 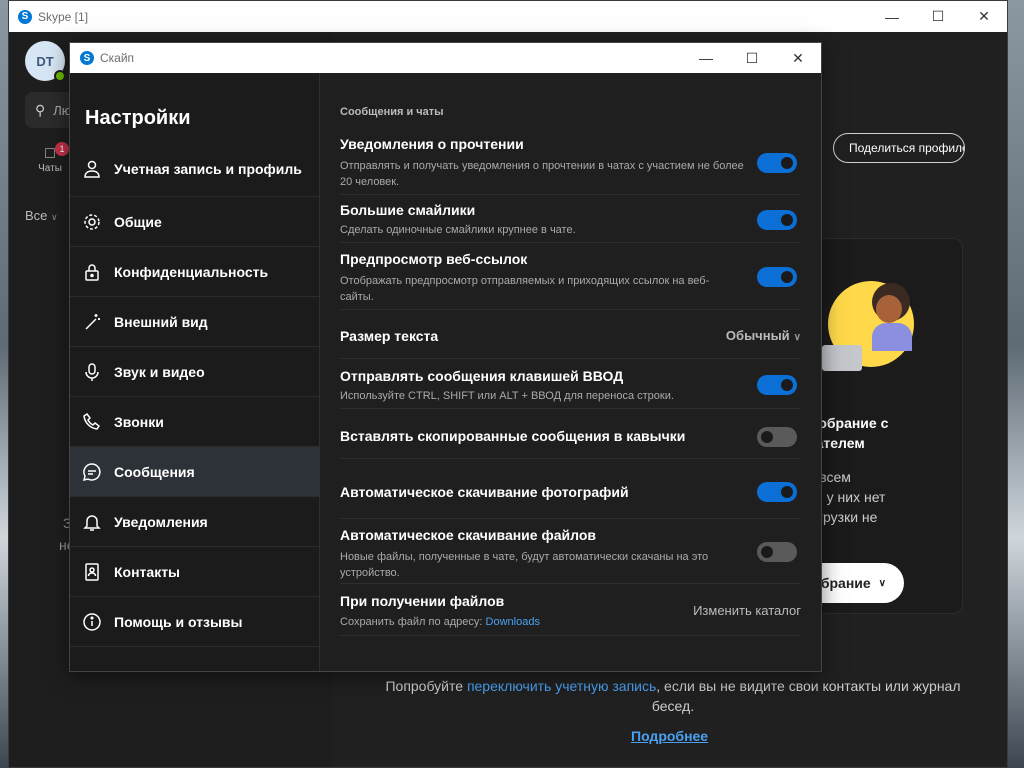 I want to click on nav-label: Звонки, so click(x=139, y=421).